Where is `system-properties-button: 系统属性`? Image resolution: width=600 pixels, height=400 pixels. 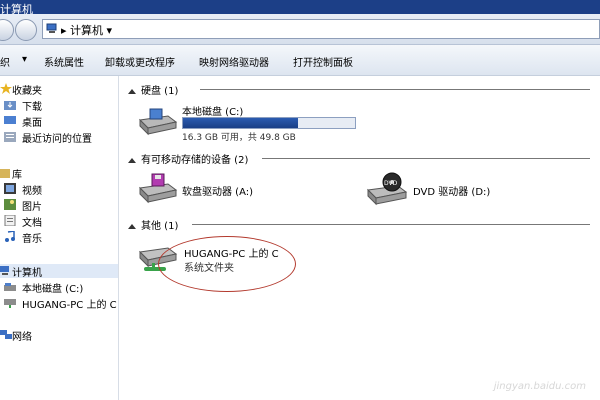 system-properties-button: 系统属性 is located at coordinates (64, 61).